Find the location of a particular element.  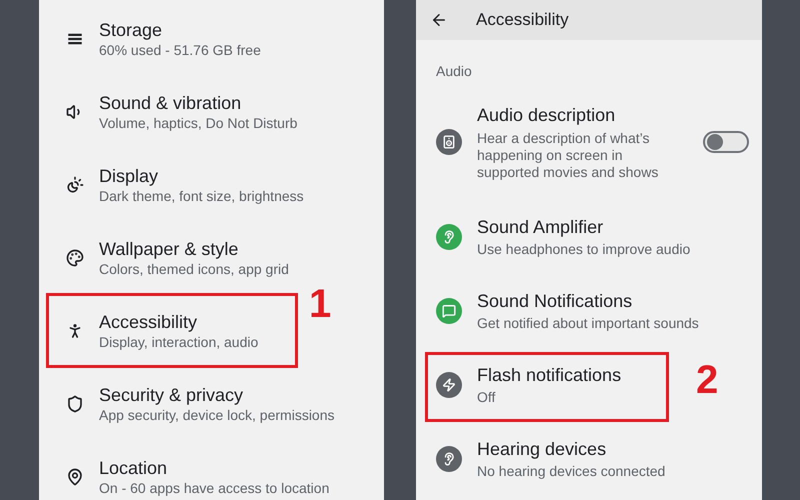

step-number: 2 is located at coordinates (707, 380).